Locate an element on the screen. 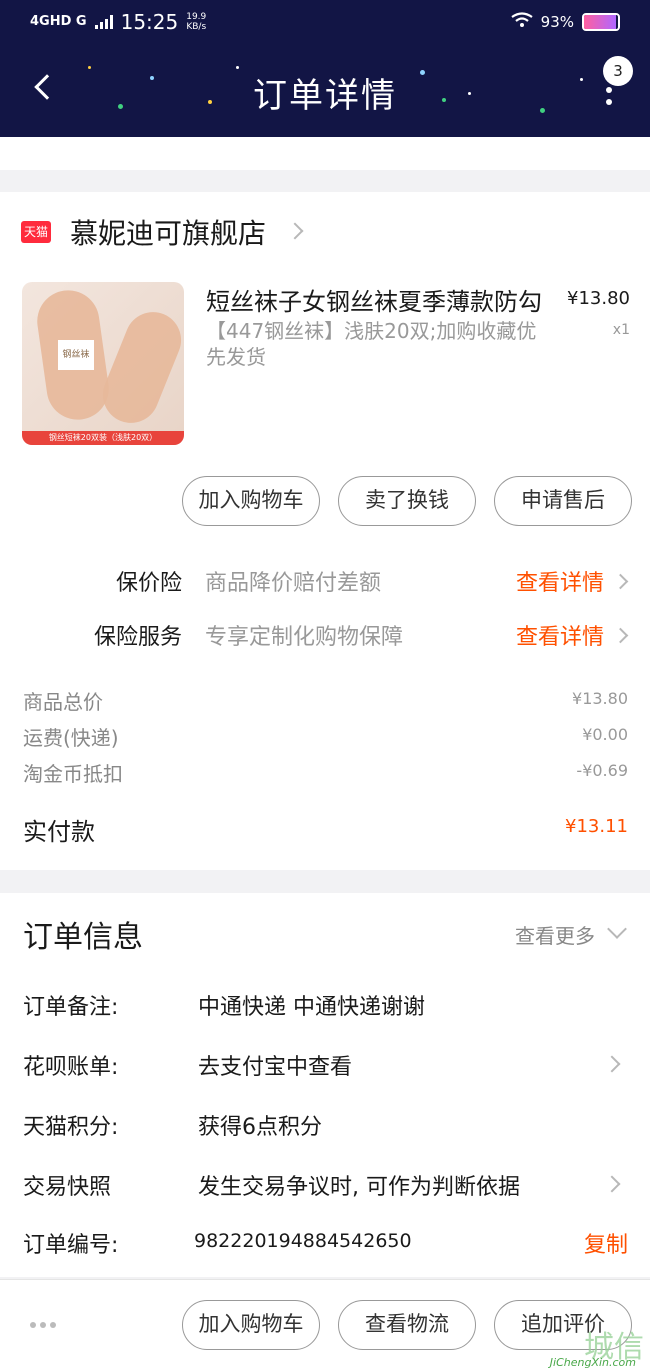  summary-label-coins: 淘金币抵扣 is located at coordinates (73, 774).